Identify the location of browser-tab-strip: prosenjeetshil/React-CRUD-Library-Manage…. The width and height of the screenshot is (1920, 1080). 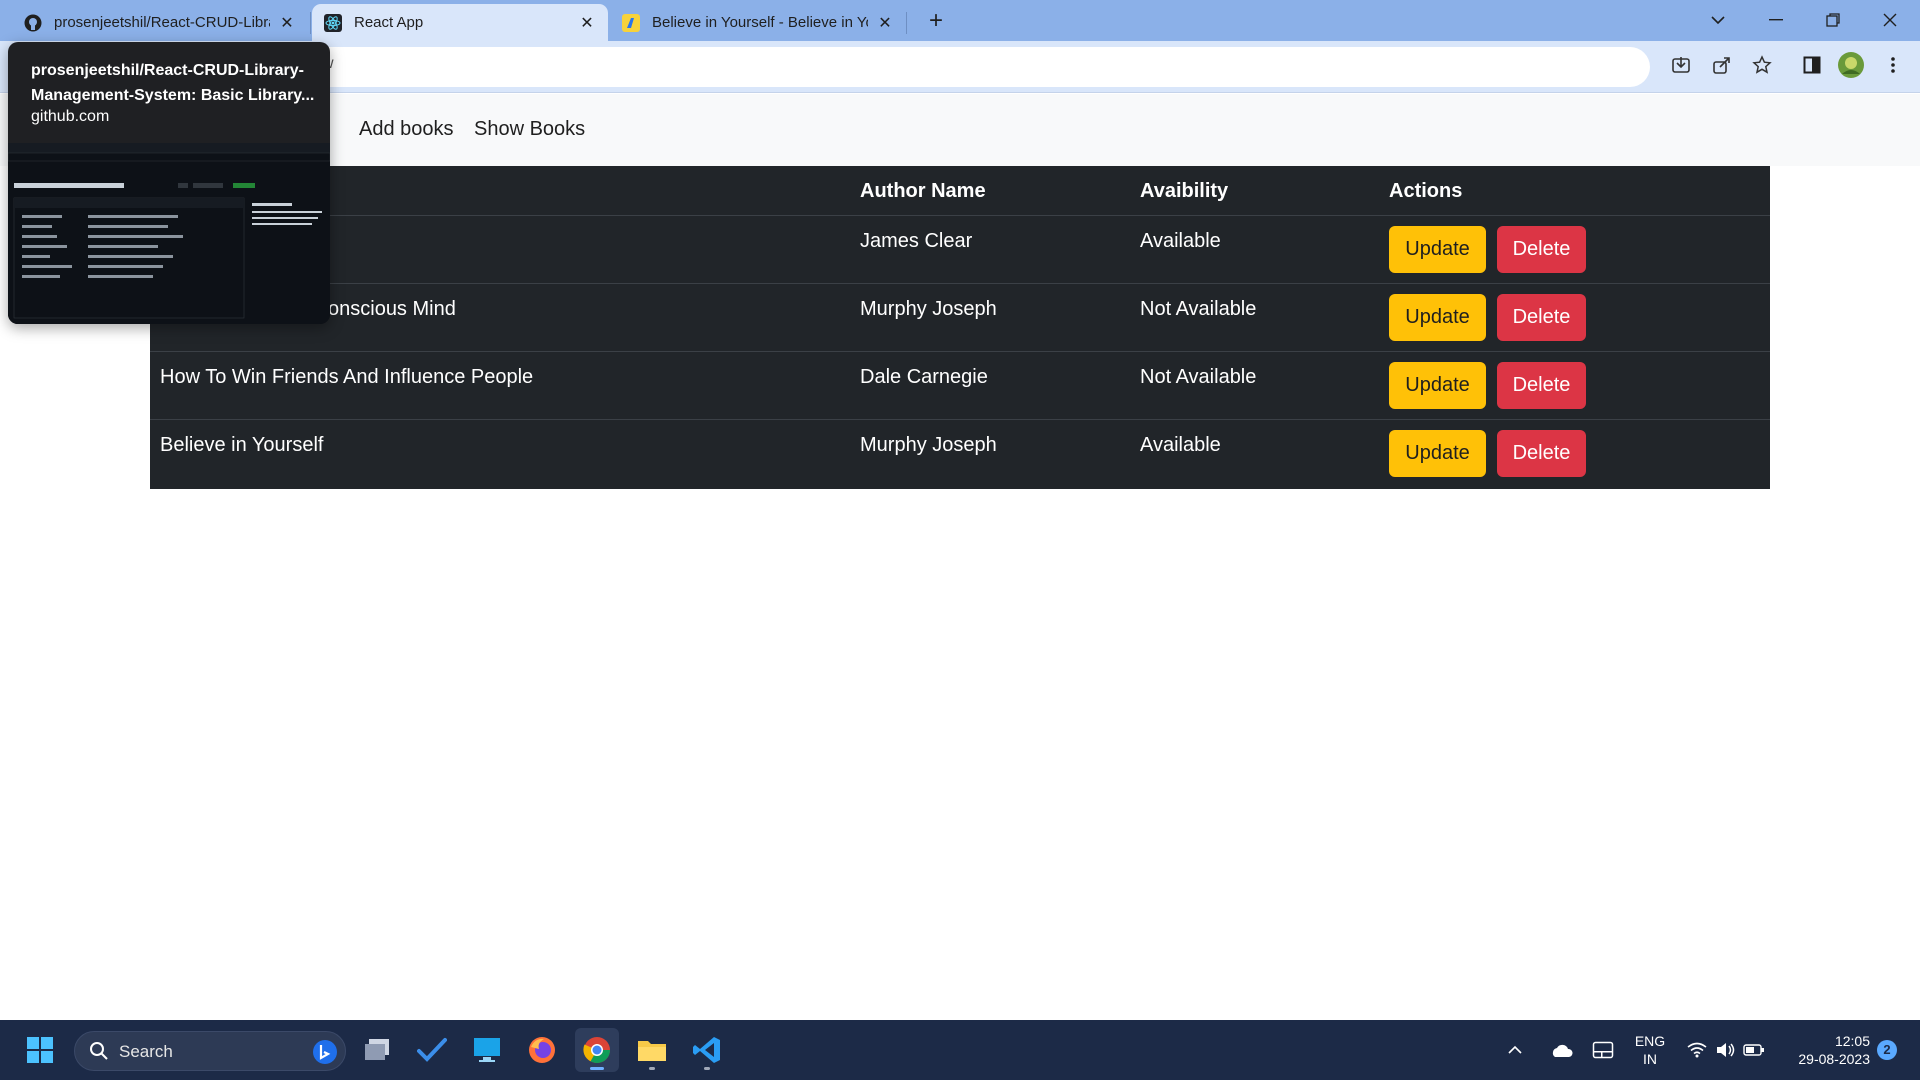
(960, 20).